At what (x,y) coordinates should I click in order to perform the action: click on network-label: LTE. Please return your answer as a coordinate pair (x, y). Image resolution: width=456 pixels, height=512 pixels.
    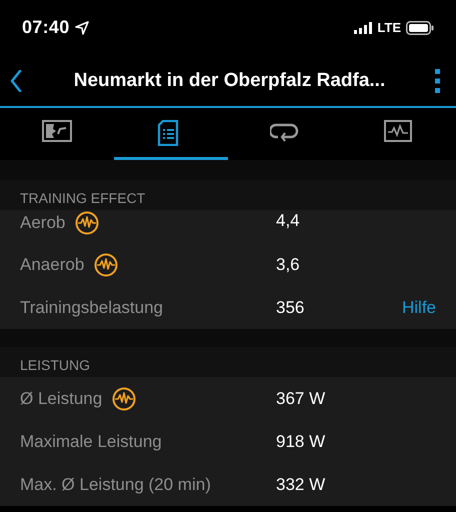
    Looking at the image, I should click on (389, 27).